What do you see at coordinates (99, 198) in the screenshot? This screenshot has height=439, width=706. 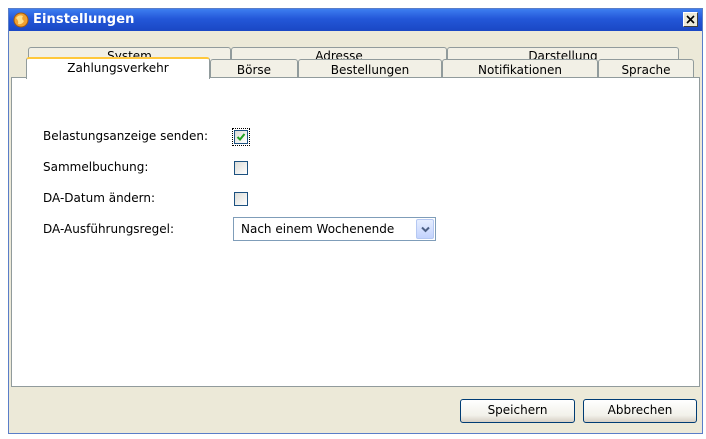 I see `datum-label: DA-Datum ändern:` at bounding box center [99, 198].